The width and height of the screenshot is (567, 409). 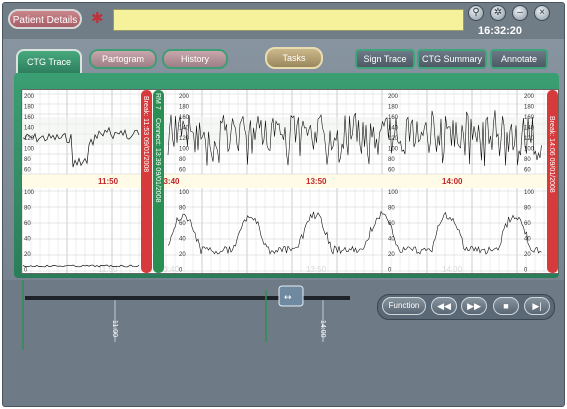 I want to click on fhr-scale-label: 140, so click(x=29, y=129).